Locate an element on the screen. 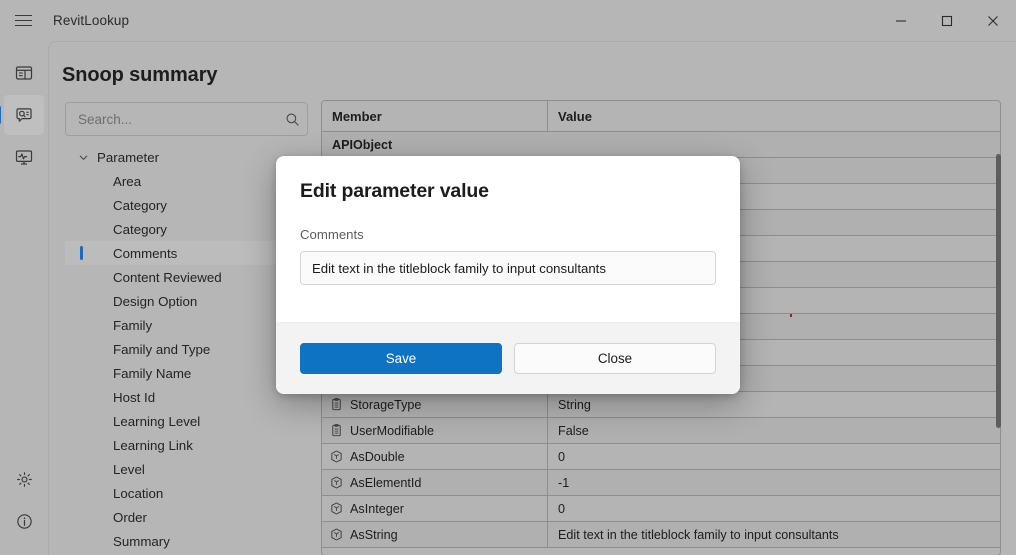  tree-item-label: Design Option is located at coordinates (155, 301).